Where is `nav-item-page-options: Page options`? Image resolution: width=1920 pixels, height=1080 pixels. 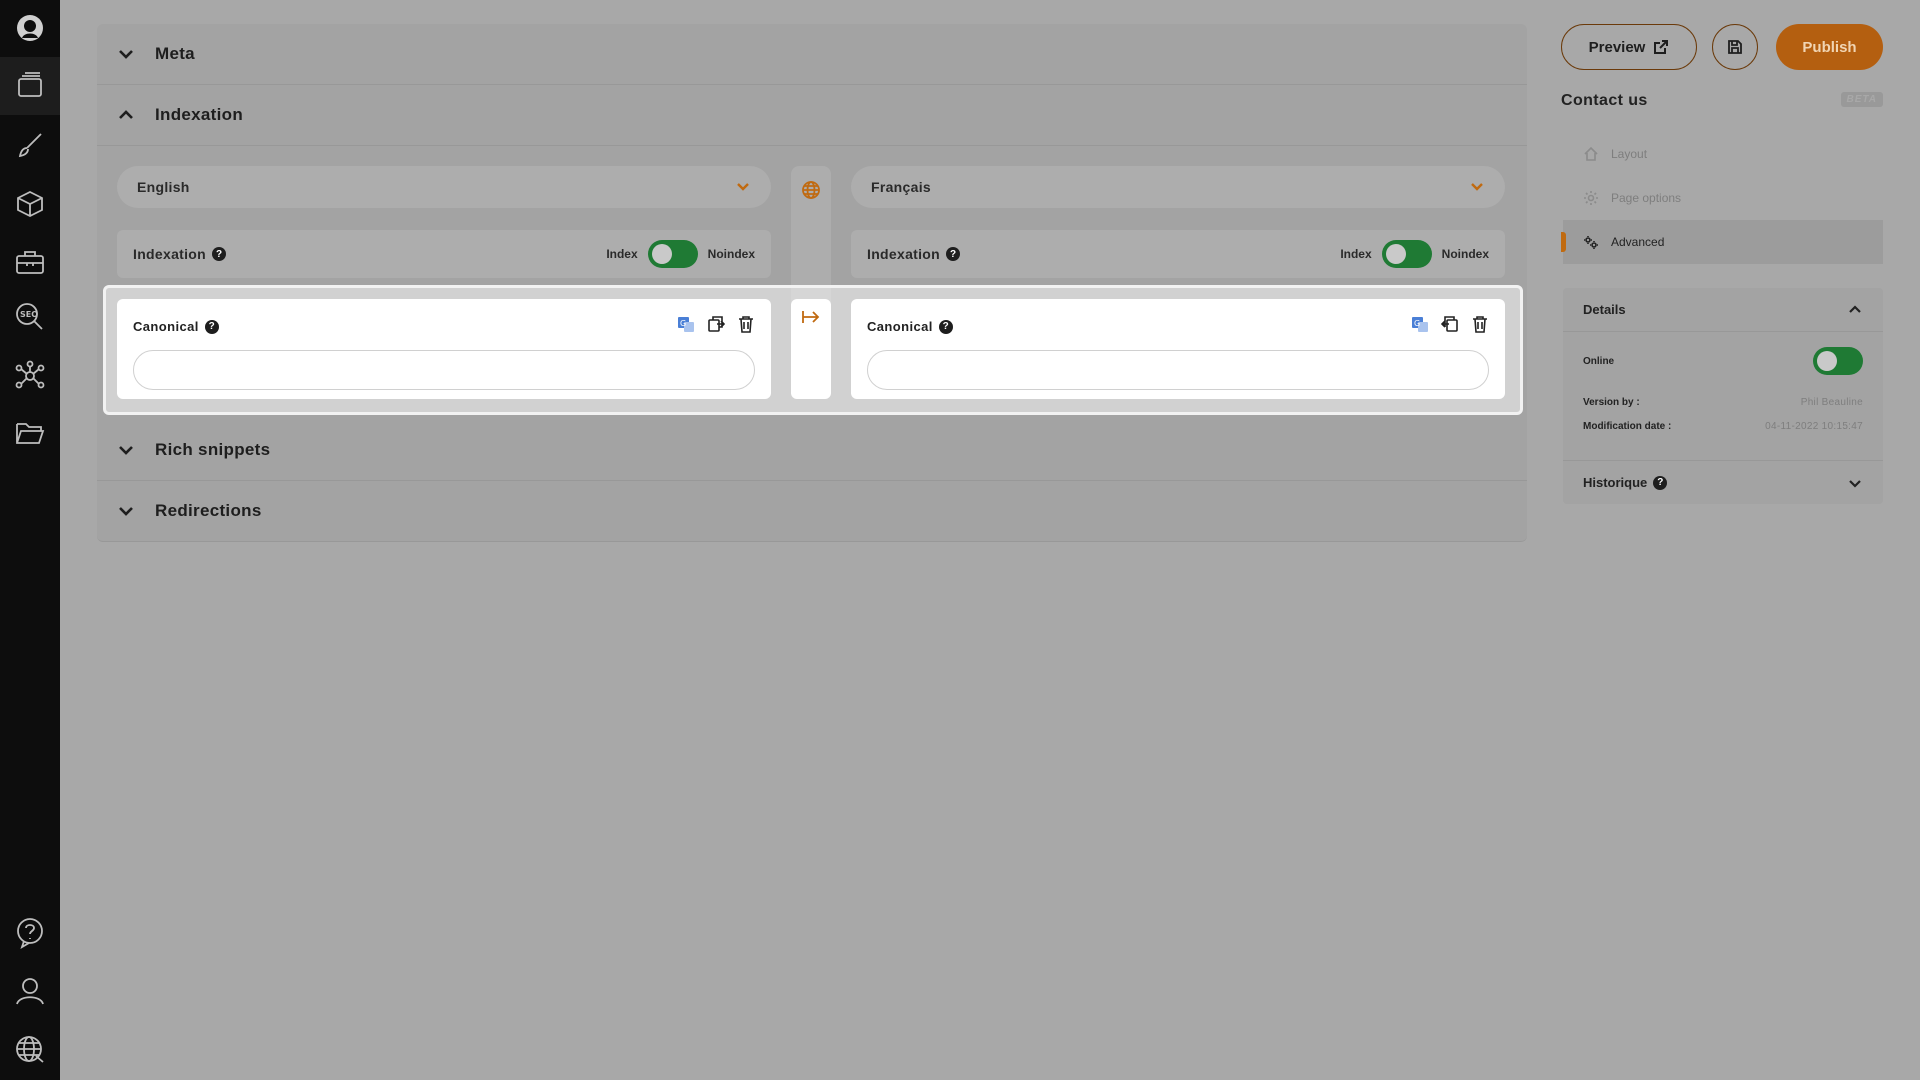
nav-item-page-options: Page options is located at coordinates (1723, 198).